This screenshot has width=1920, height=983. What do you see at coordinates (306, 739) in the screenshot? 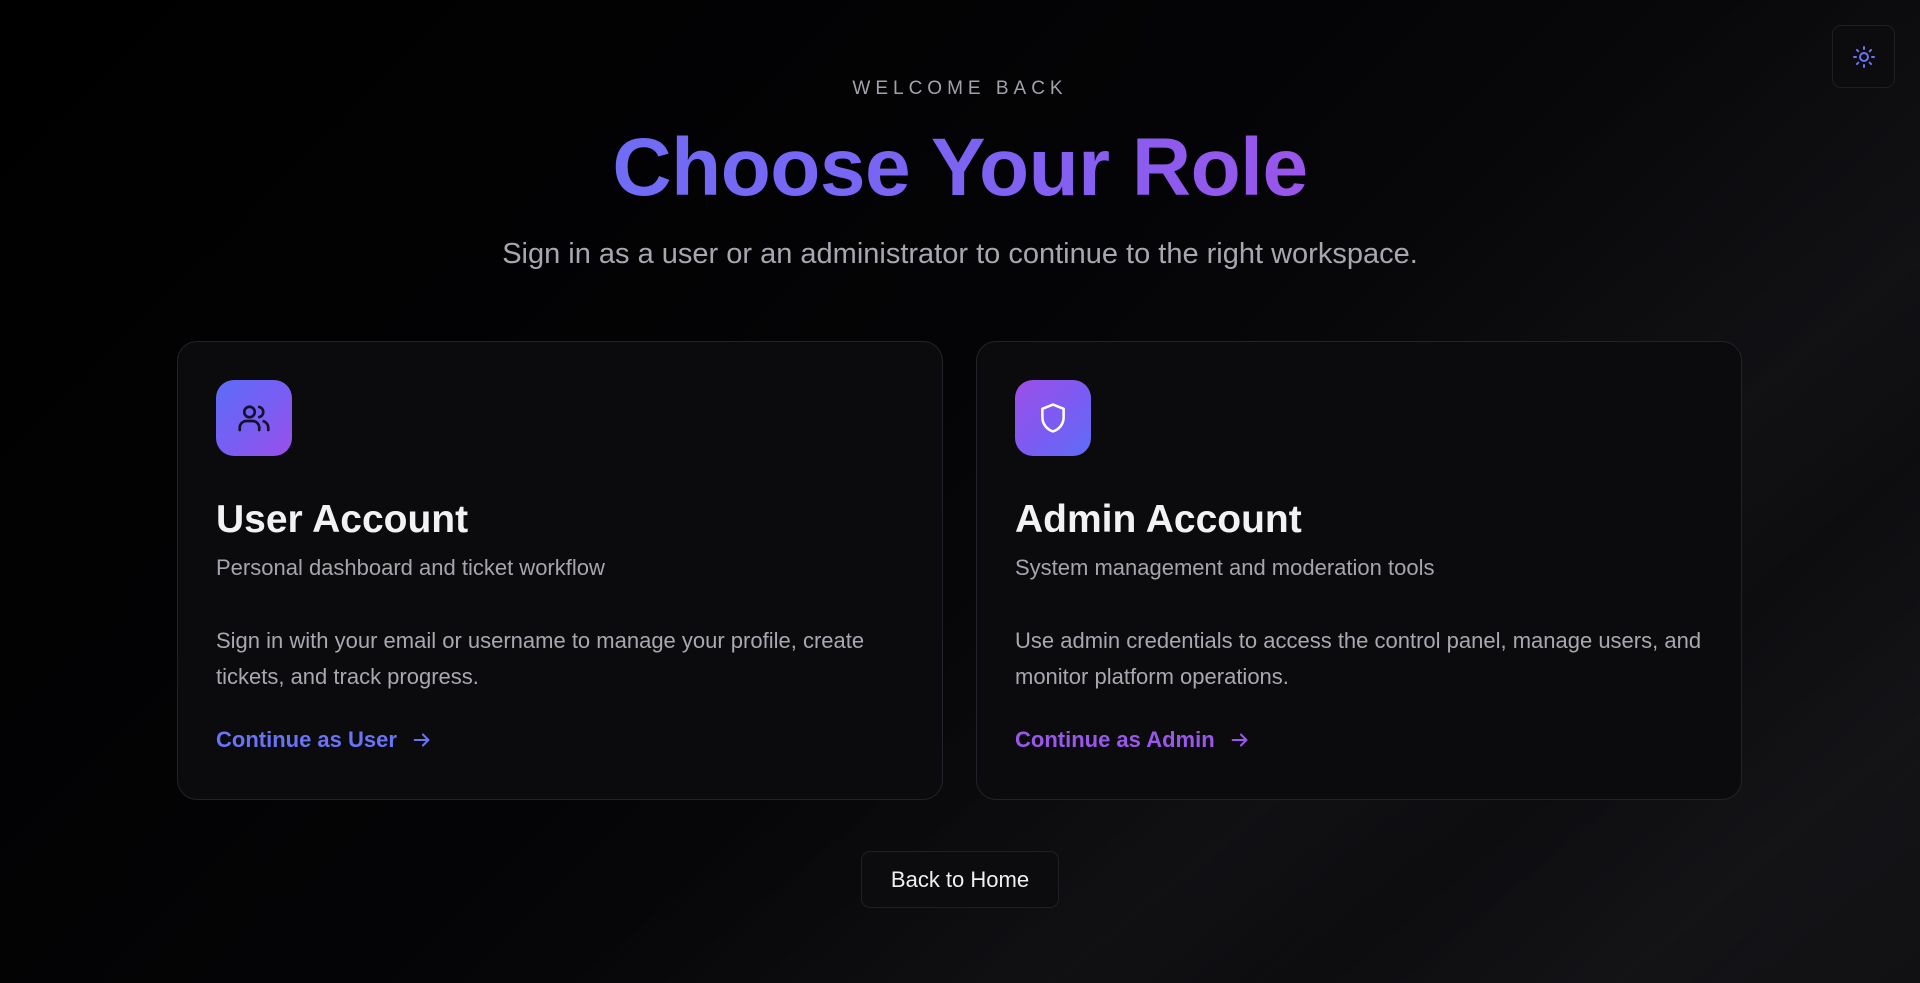
I see `continue-as-user-label: Continue as User` at bounding box center [306, 739].